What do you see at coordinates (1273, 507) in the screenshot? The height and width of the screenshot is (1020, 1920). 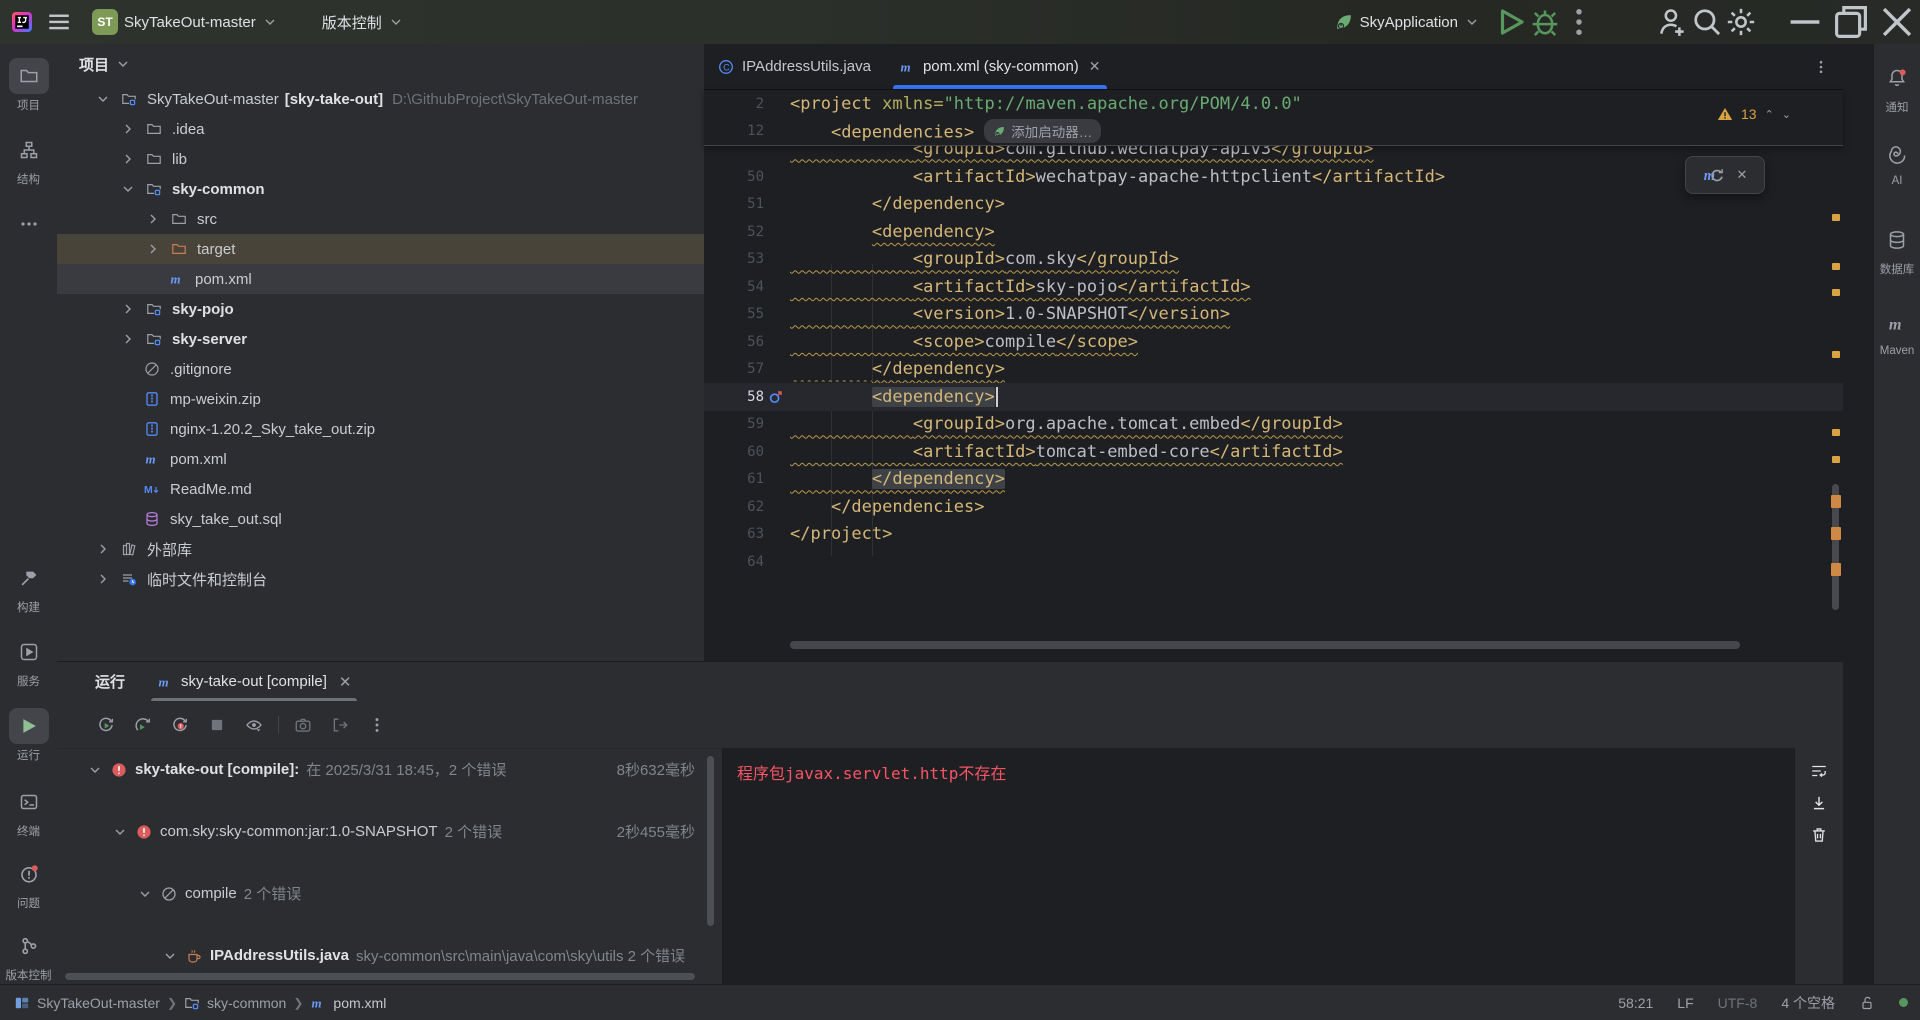 I see `code-line-62: 62 </dependencies>` at bounding box center [1273, 507].